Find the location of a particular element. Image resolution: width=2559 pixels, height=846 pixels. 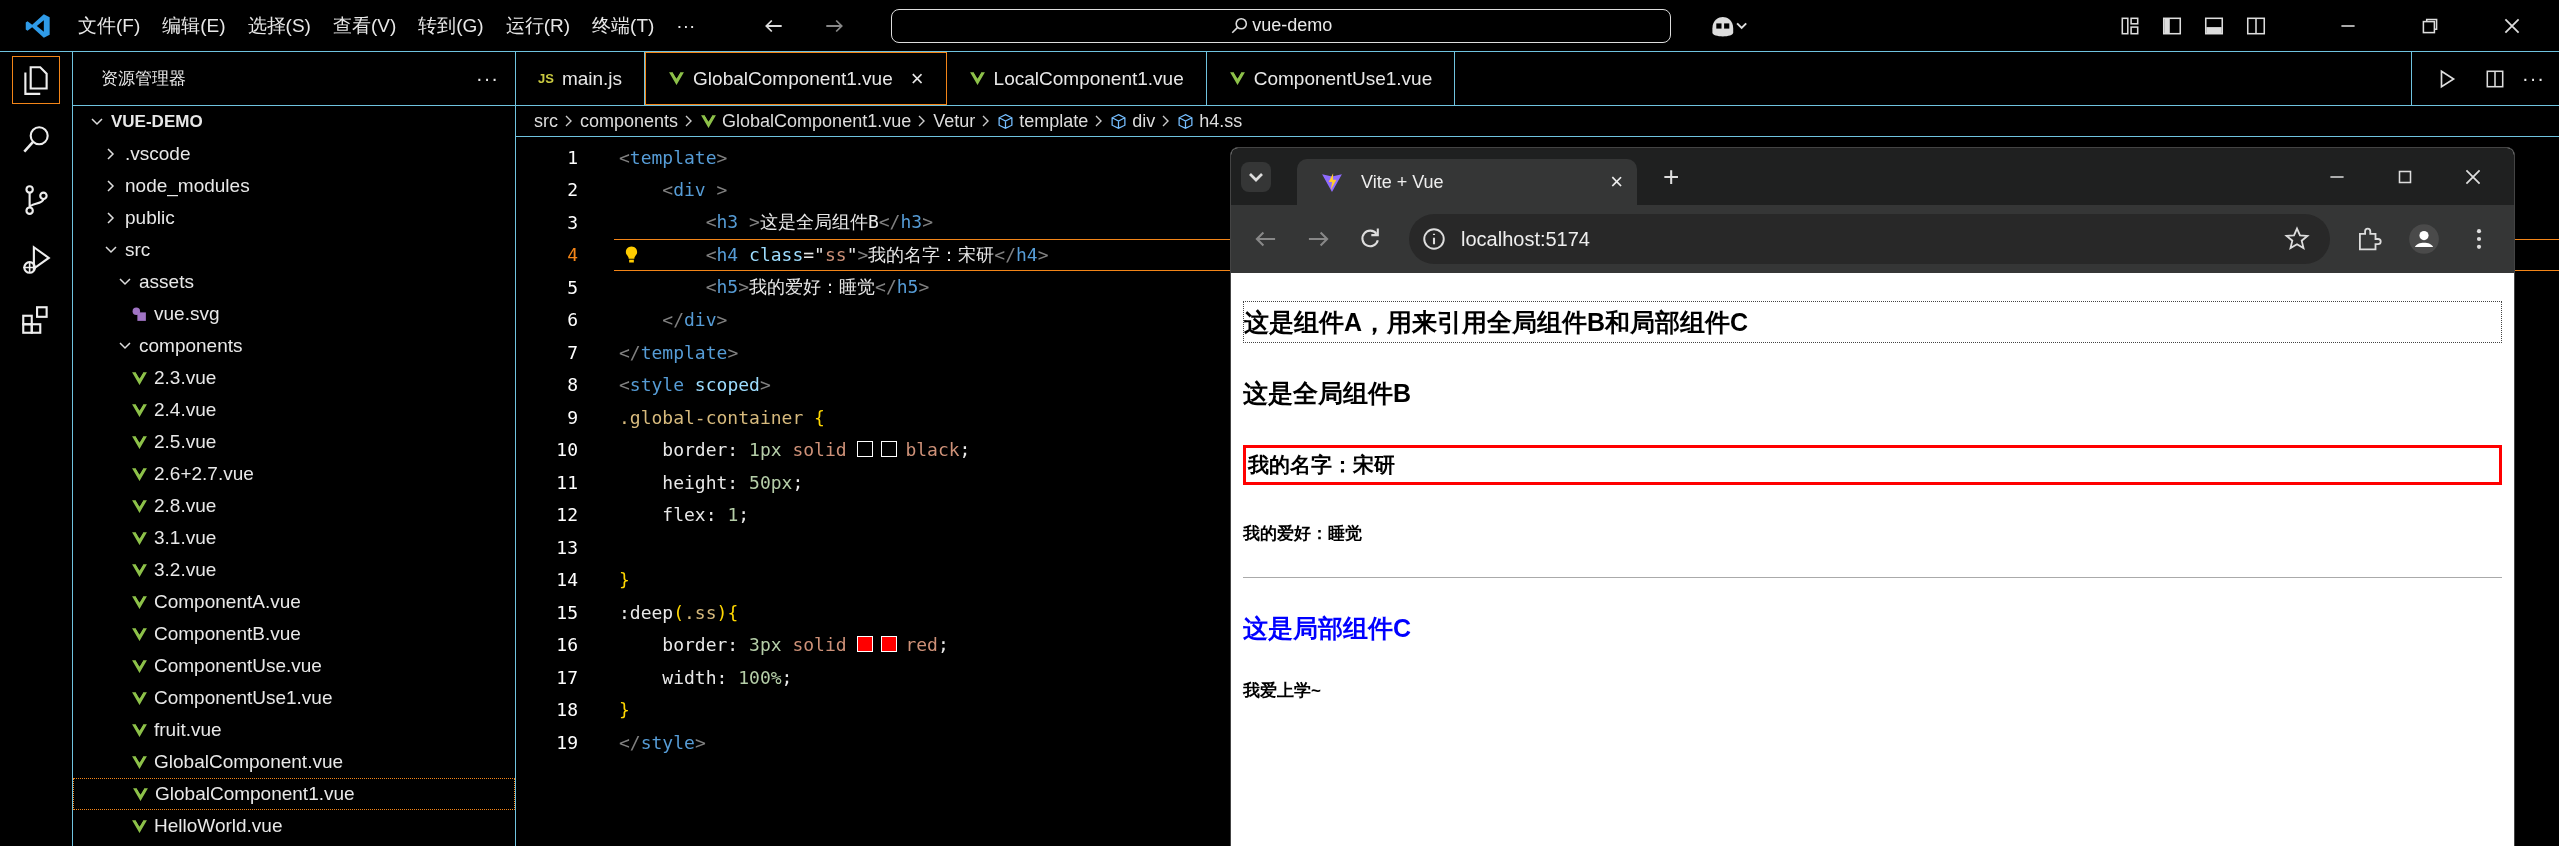

info-icon is located at coordinates (1434, 239).